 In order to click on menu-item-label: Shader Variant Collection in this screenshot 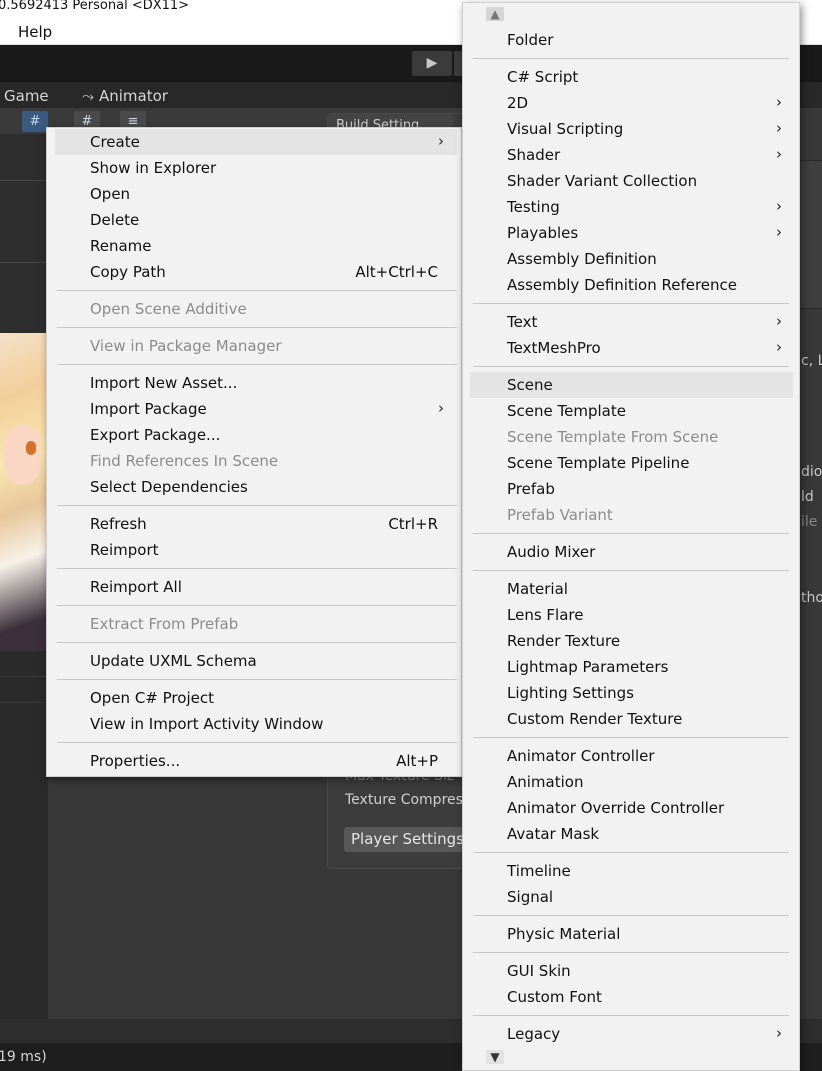, I will do `click(602, 181)`.